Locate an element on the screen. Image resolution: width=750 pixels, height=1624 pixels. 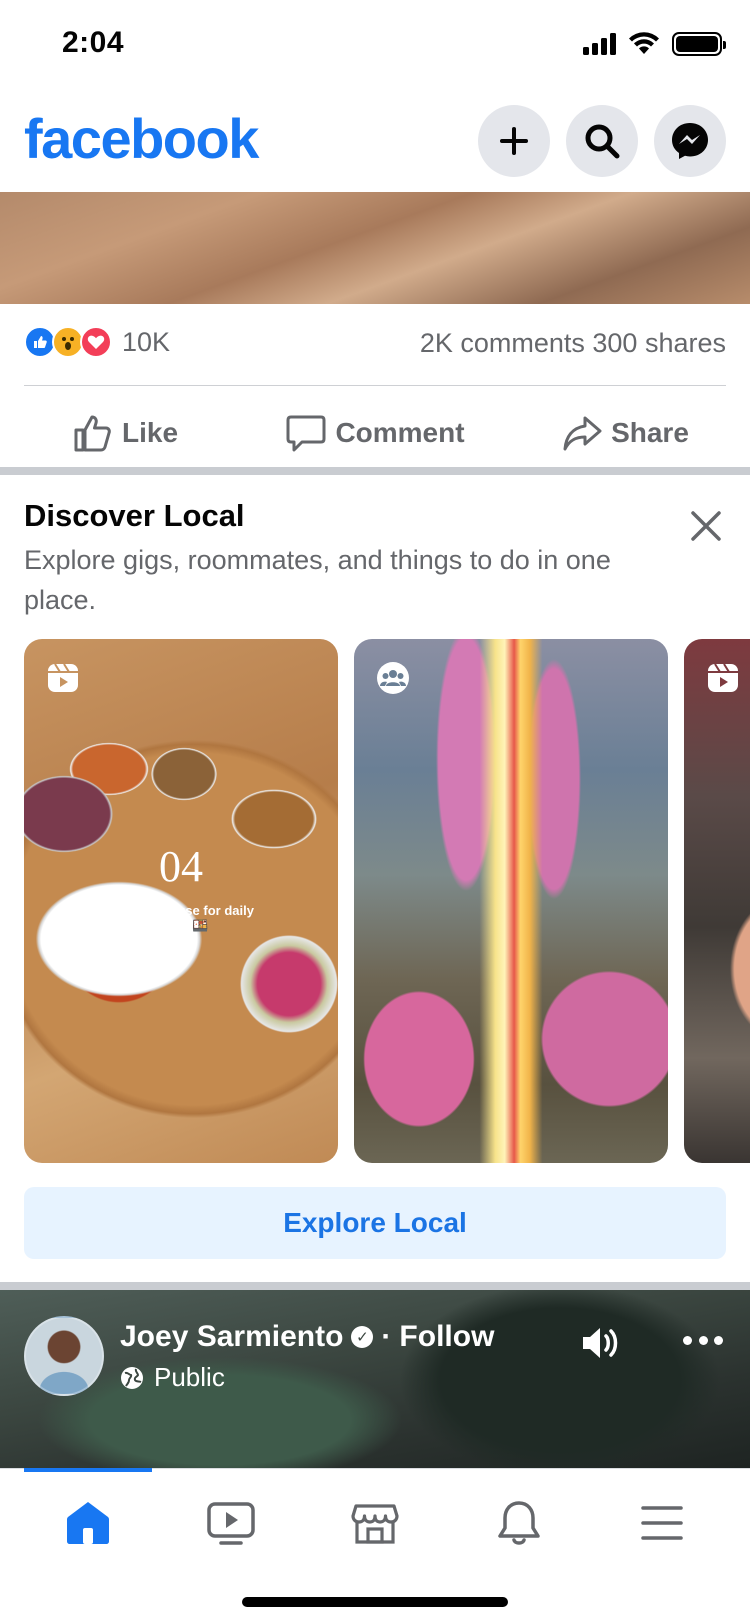
follow-link: Follow is located at coordinates (446, 1337).